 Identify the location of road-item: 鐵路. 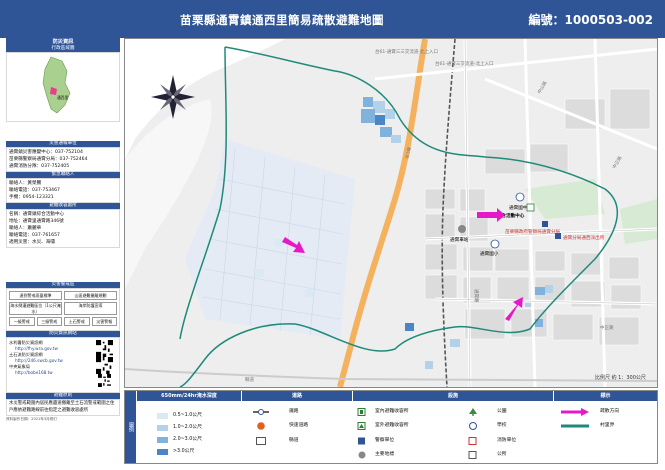
(294, 411).